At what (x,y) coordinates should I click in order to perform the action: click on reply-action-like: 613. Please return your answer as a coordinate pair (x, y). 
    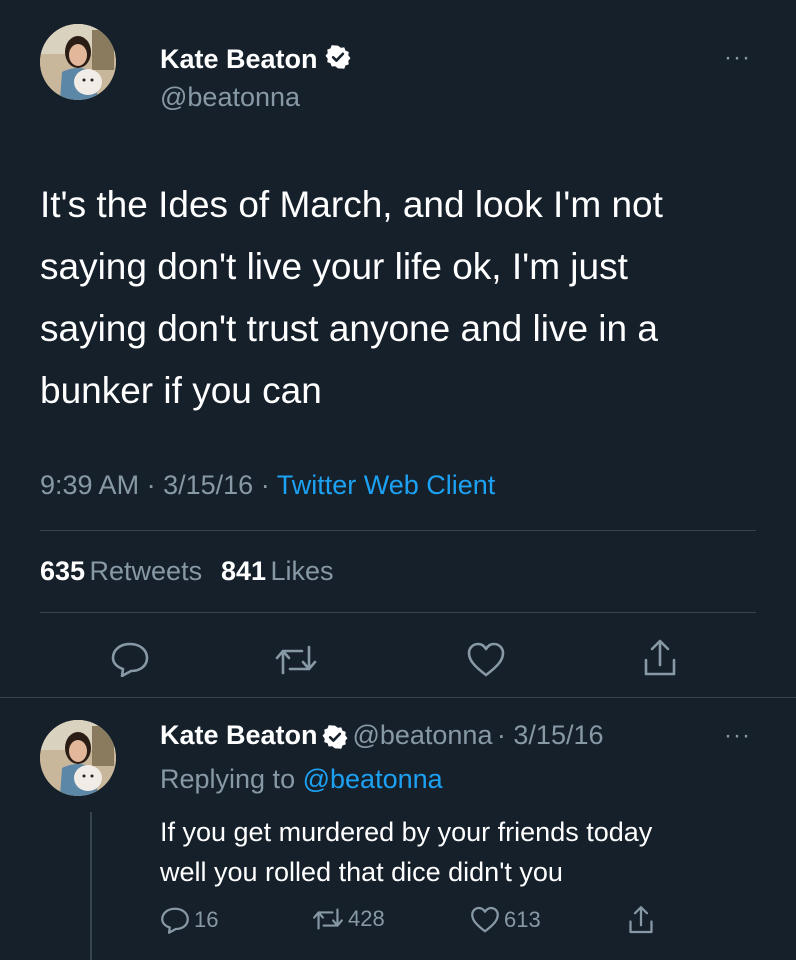
    Looking at the image, I should click on (505, 920).